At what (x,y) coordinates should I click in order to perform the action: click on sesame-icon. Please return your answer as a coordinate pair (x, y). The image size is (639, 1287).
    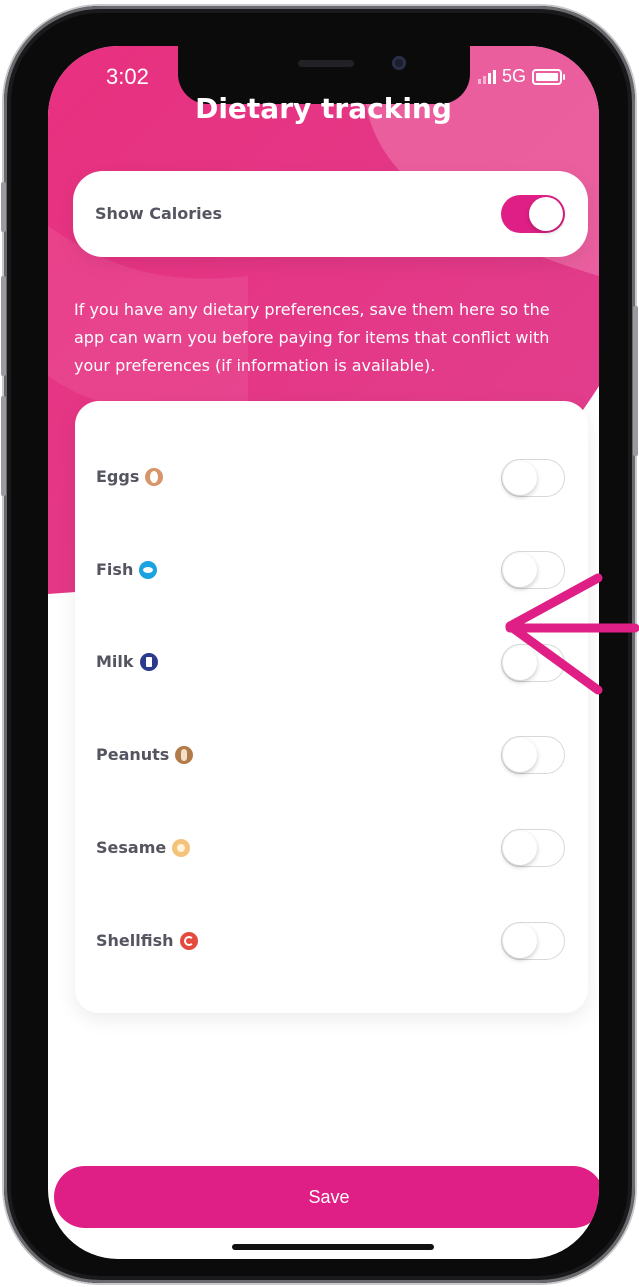
    Looking at the image, I should click on (181, 847).